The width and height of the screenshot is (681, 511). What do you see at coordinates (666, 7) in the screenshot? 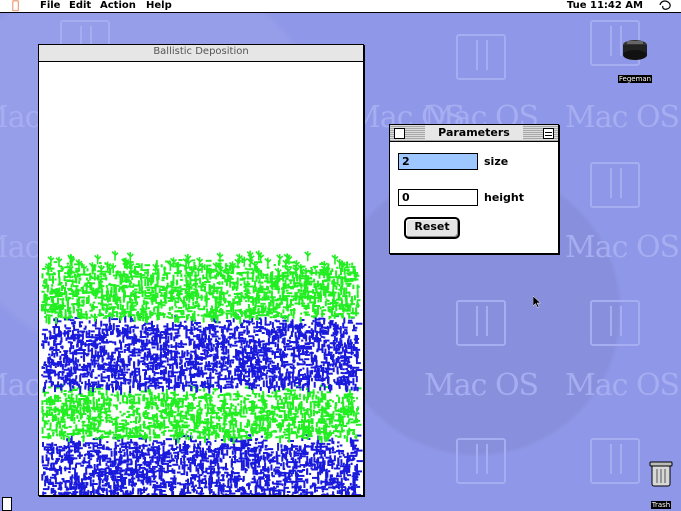
I see `application-icon` at bounding box center [666, 7].